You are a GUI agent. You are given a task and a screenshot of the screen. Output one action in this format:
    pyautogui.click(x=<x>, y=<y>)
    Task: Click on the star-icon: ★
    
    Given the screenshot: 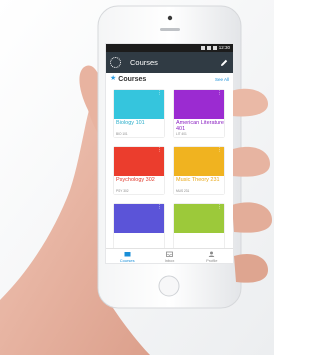 What is the action you would take?
    pyautogui.click(x=113, y=78)
    